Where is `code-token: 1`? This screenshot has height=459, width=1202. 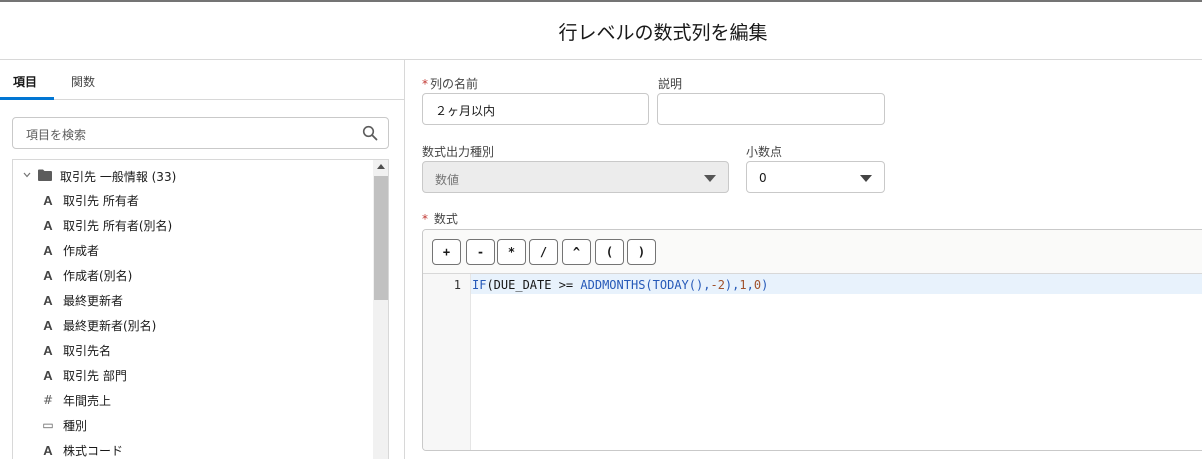 code-token: 1 is located at coordinates (743, 285).